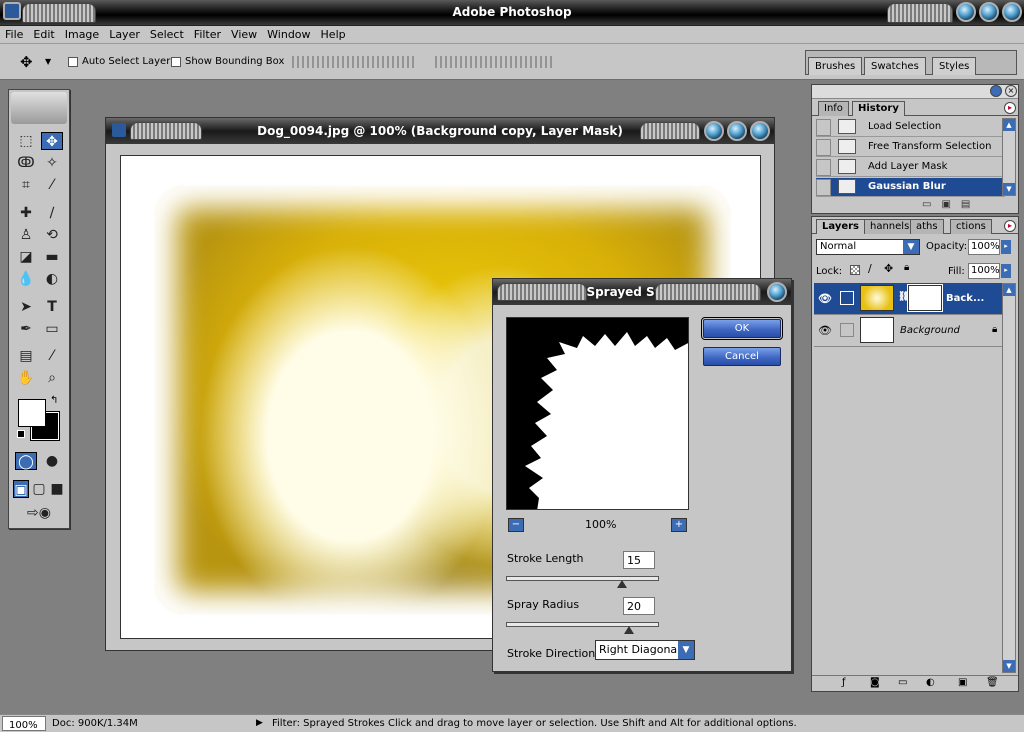  Describe the element at coordinates (984, 247) in the screenshot. I see `opacity-input: 100%` at that location.